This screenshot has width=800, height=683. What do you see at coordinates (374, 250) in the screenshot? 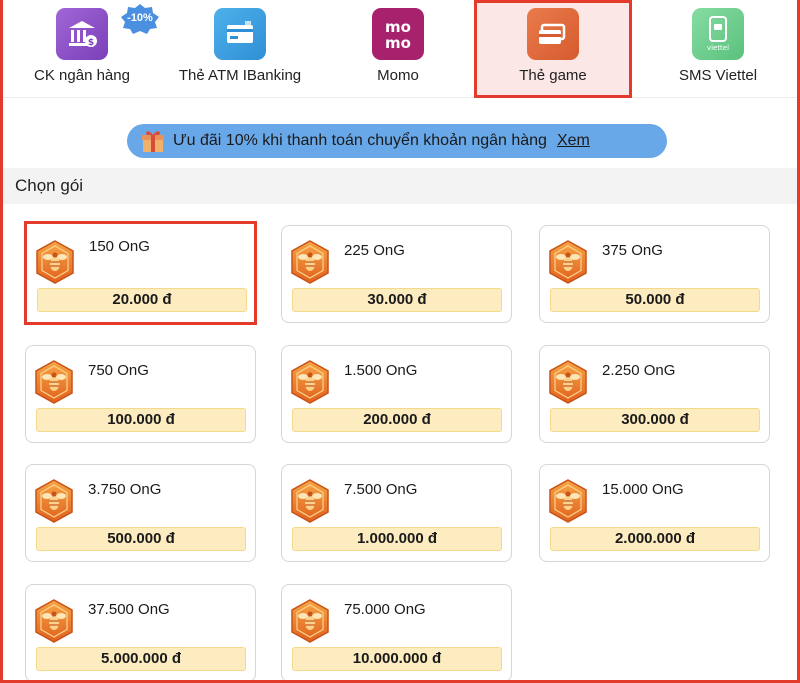
I see `package-amount: 225 OnG` at bounding box center [374, 250].